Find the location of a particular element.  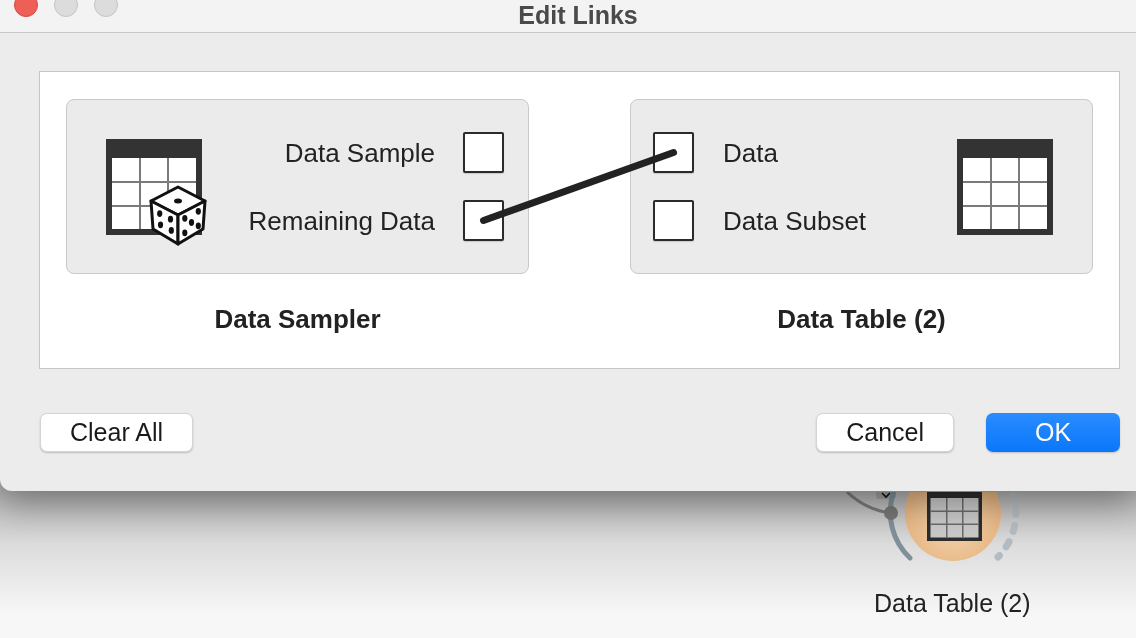

channel-label: Remaining Data is located at coordinates (341, 220).